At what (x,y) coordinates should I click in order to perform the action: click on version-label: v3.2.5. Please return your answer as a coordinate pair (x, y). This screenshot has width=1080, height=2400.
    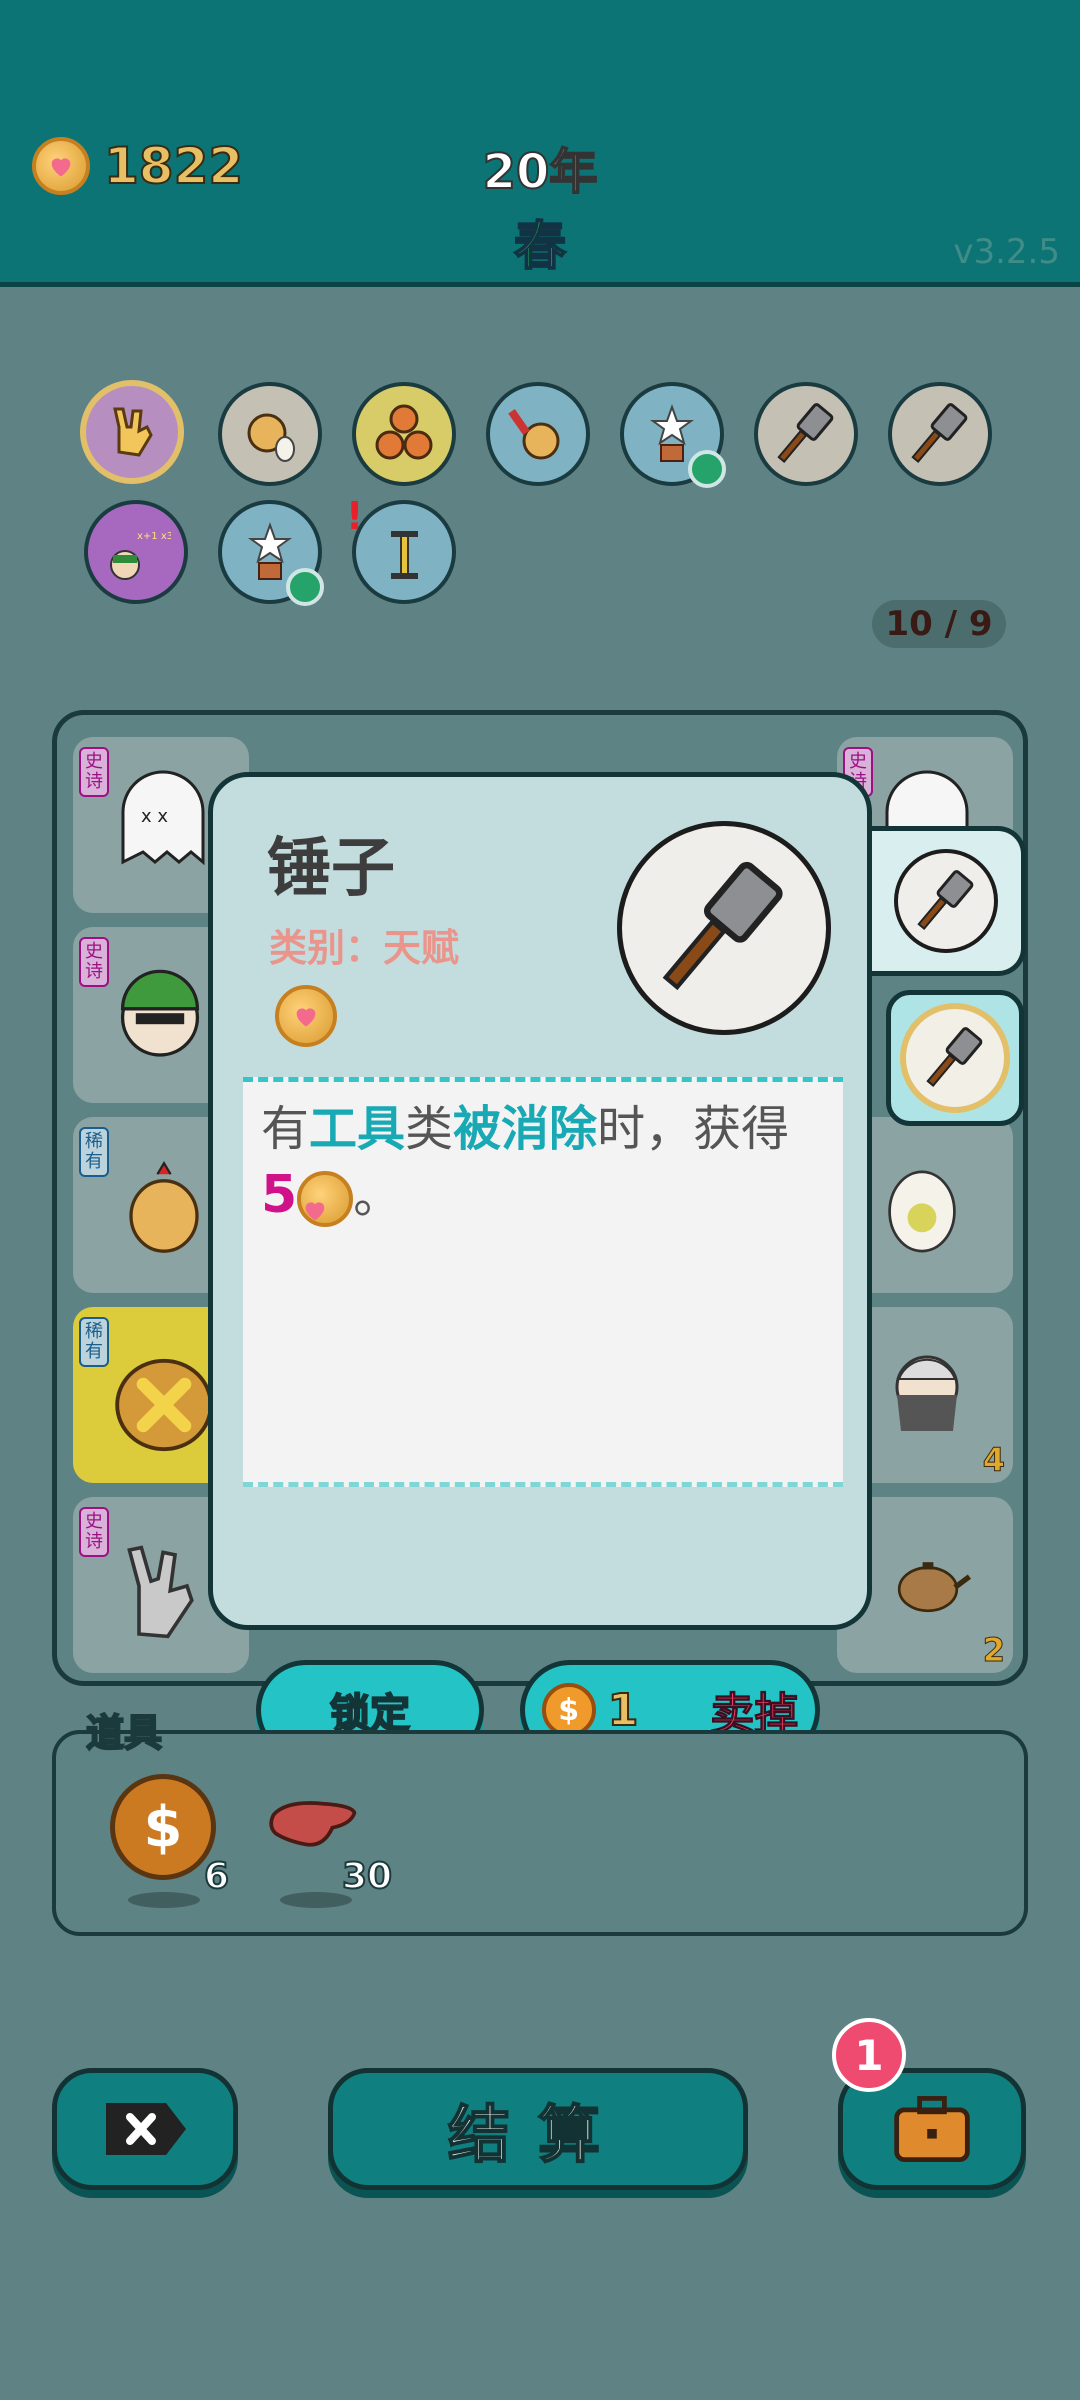
    Looking at the image, I should click on (1006, 252).